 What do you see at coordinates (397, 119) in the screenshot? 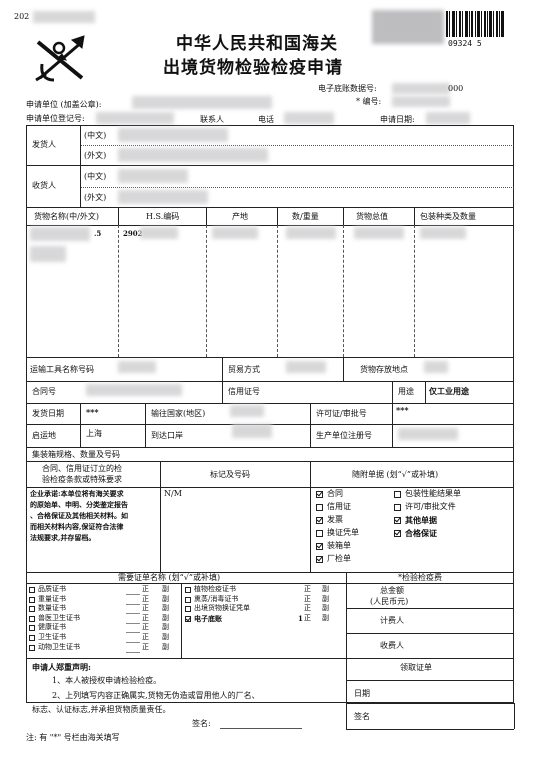
I see `apply-date-label: 申请日期:` at bounding box center [397, 119].